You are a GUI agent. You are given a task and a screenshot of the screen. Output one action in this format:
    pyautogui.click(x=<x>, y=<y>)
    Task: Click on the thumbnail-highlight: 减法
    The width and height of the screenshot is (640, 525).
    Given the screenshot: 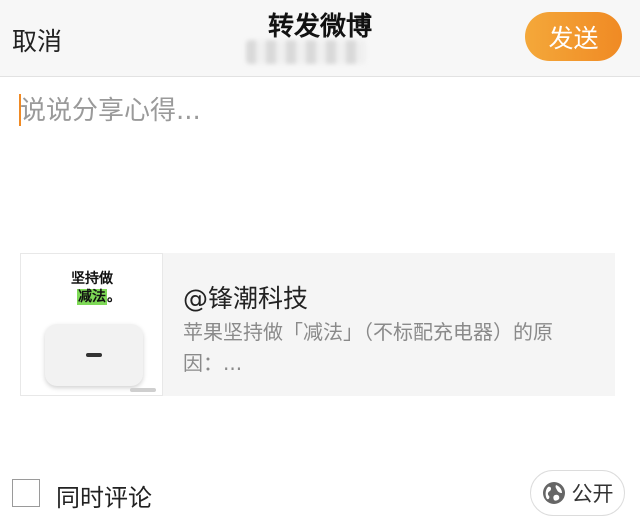 What is the action you would take?
    pyautogui.click(x=92, y=297)
    